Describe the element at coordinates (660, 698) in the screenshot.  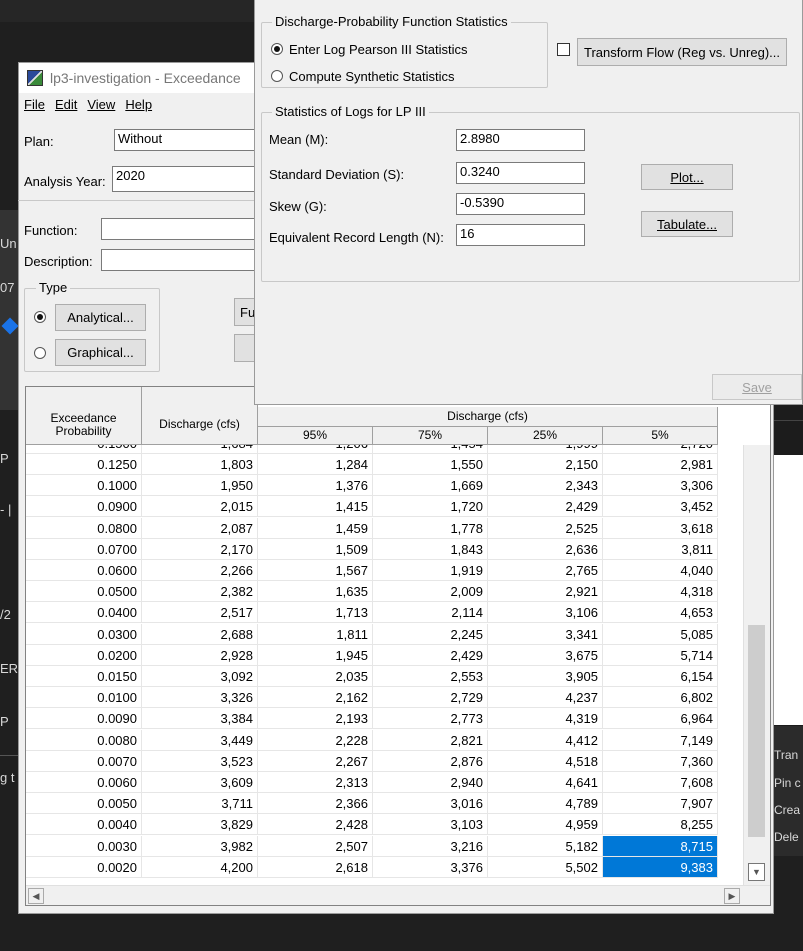
I see `cell-5: 6,802` at that location.